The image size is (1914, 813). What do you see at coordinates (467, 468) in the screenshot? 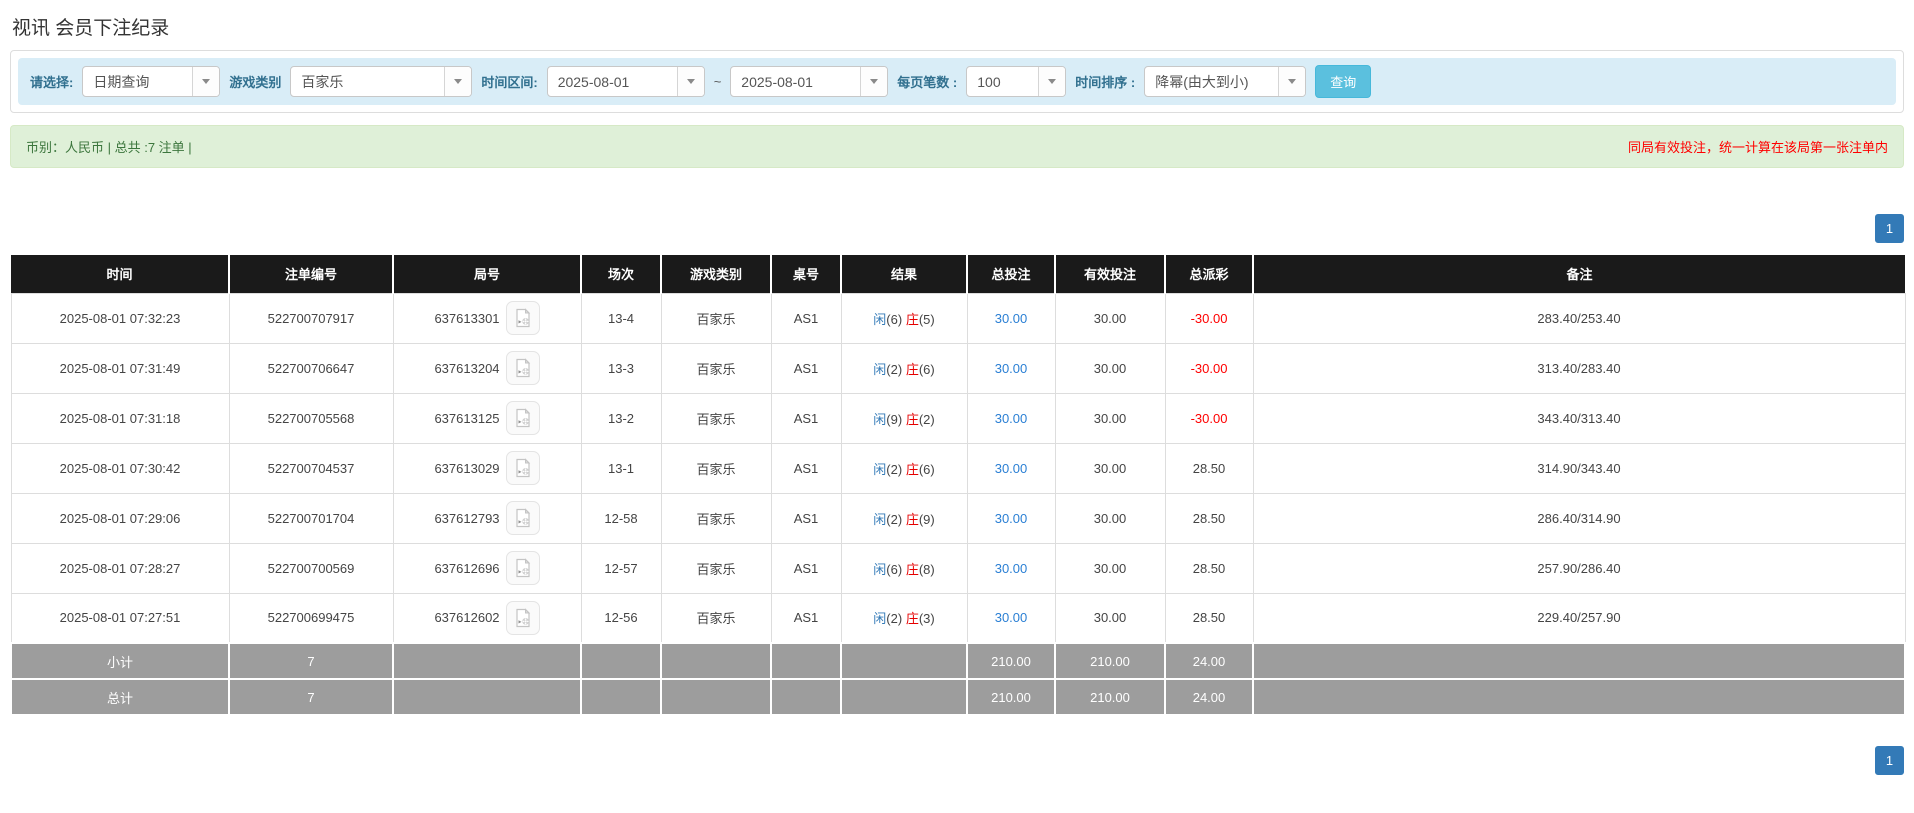
I see `cell-round-id: 637613029` at bounding box center [467, 468].